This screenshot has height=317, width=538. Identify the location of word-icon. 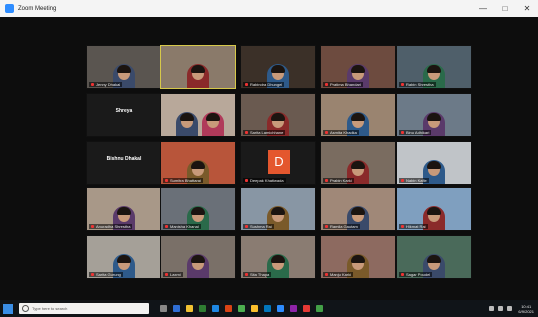
(215, 308).